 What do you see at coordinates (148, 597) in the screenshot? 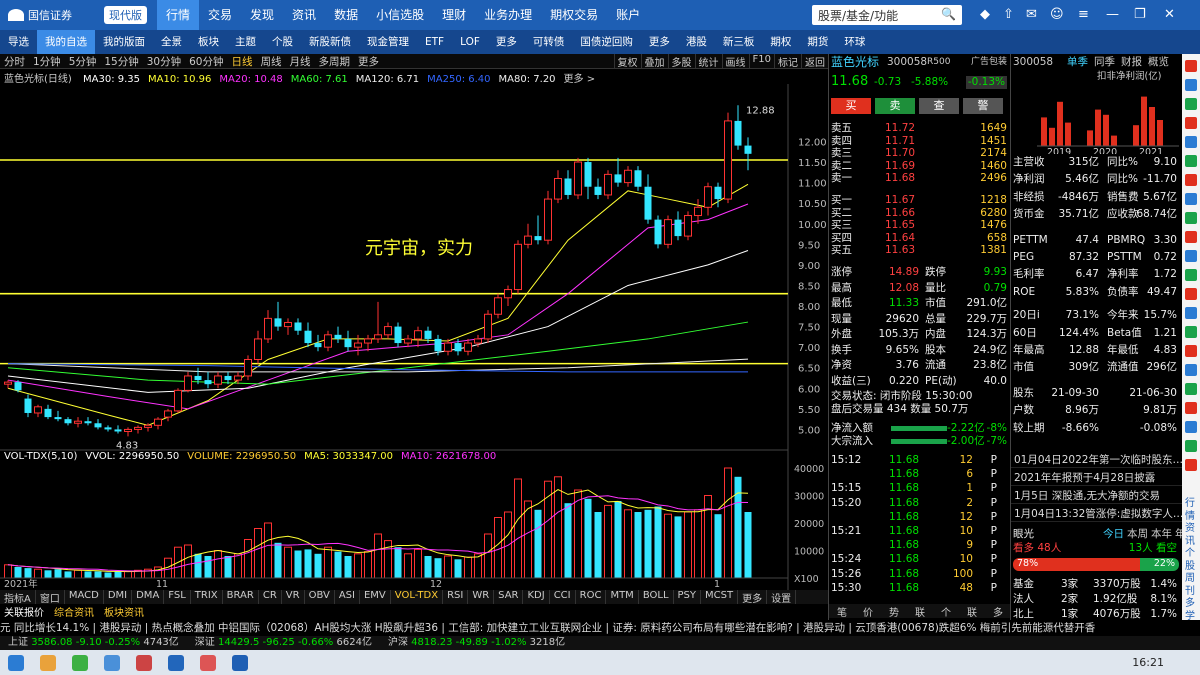
I see `indicator-tab: DMA` at bounding box center [148, 597].